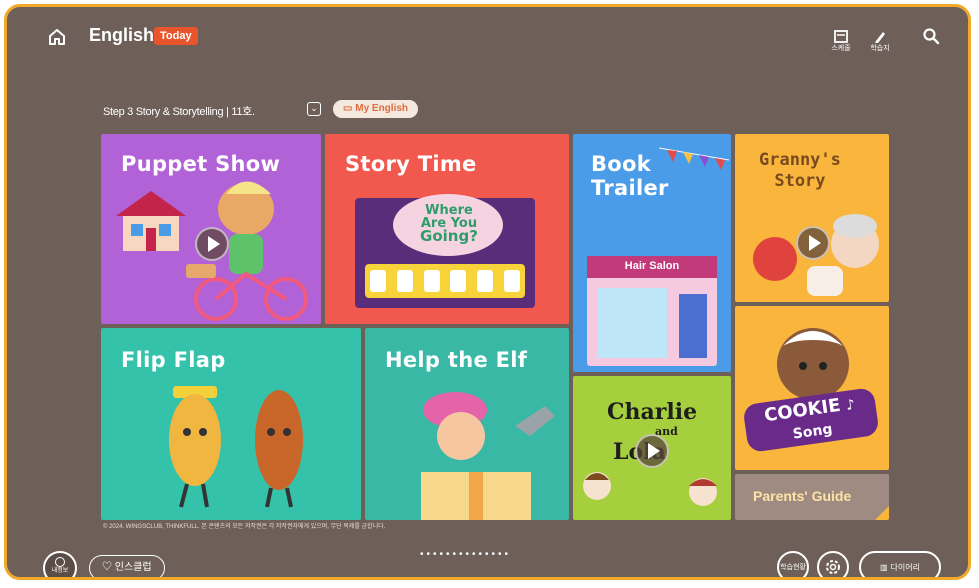 The width and height of the screenshot is (979, 588). I want to click on tile-puppet-show: Puppet Show, so click(211, 229).